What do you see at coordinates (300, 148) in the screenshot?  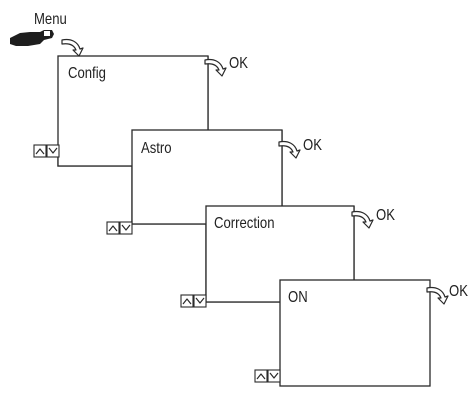 I see `ok-key-2: OK` at bounding box center [300, 148].